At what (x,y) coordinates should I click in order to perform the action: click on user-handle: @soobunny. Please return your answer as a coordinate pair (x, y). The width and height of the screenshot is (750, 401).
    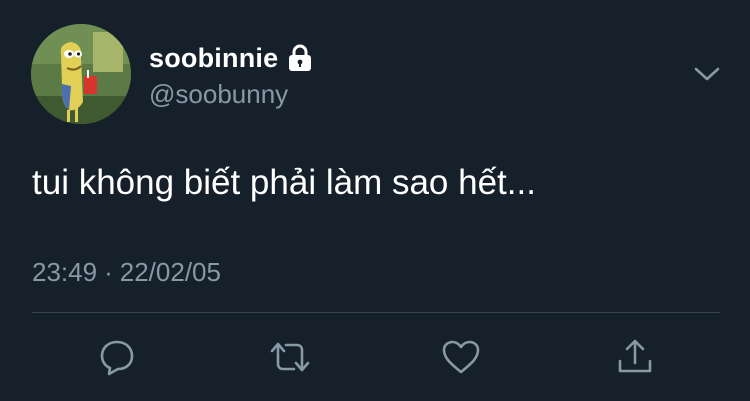
    Looking at the image, I should click on (218, 94).